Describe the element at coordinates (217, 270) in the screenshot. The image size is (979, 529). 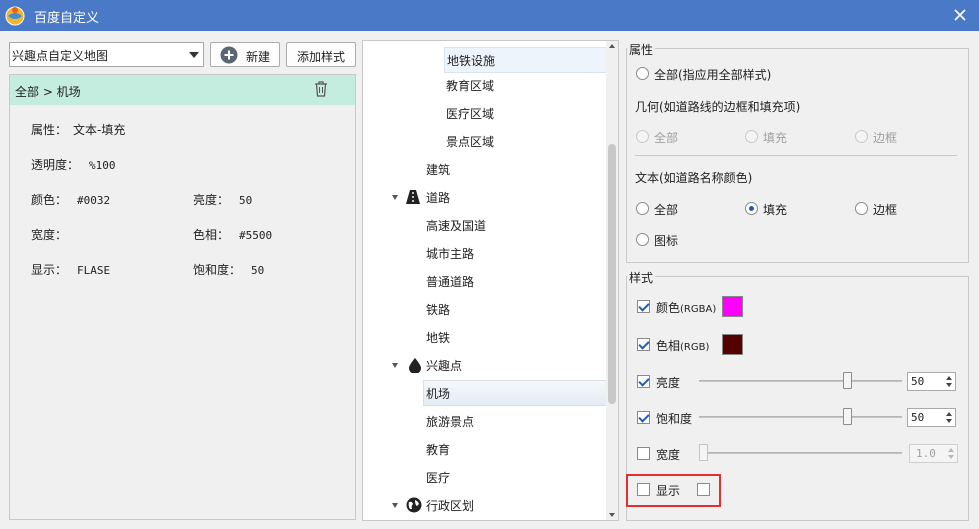
I see `saturation-label: 饱和度：` at that location.